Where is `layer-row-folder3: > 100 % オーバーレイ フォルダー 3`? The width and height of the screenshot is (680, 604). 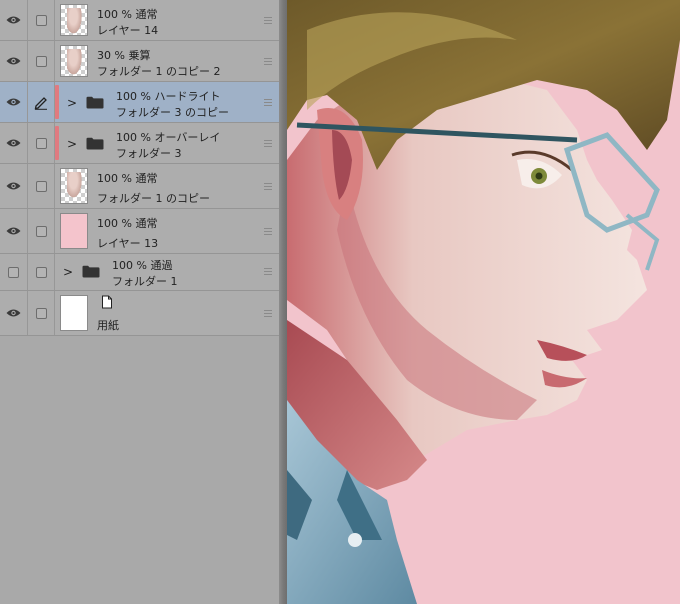 layer-row-folder3: > 100 % オーバーレイ フォルダー 3 is located at coordinates (139, 143).